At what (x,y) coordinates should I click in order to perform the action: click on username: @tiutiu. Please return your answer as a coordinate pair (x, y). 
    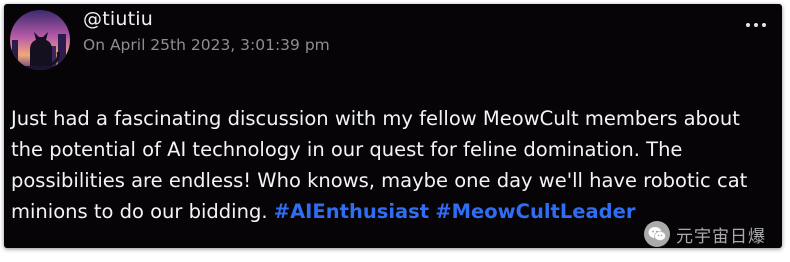
    Looking at the image, I should click on (118, 19).